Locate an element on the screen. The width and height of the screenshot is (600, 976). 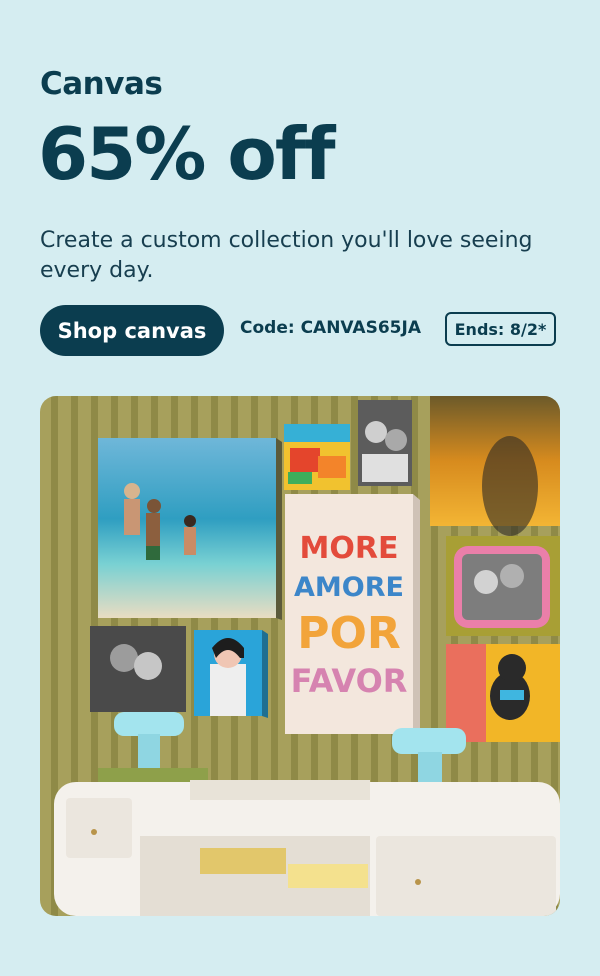
art-print-line-1: MORE is located at coordinates (349, 548).